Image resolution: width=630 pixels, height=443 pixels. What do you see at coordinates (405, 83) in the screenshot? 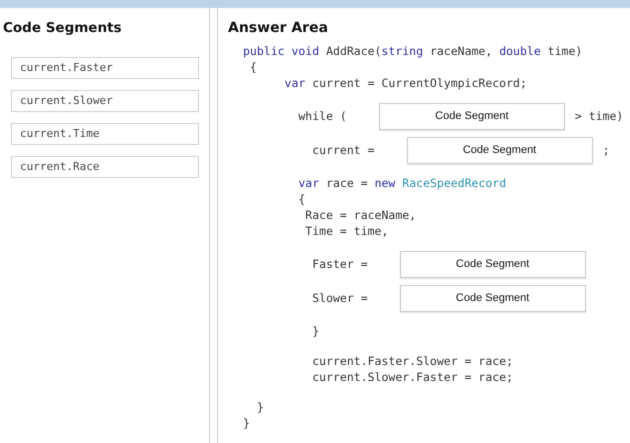
I see `code-line: var current = CurrentOlympicRecord;` at bounding box center [405, 83].